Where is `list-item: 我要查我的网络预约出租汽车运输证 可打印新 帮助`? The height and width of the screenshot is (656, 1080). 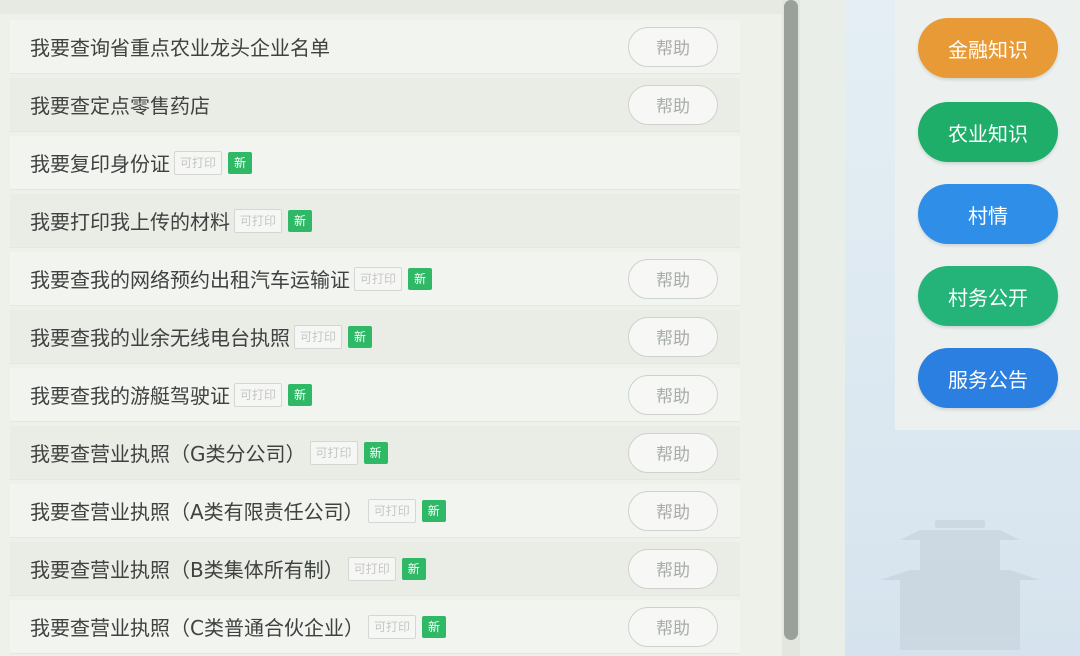
list-item: 我要查我的网络预约出租汽车运输证 可打印新 帮助 is located at coordinates (375, 279).